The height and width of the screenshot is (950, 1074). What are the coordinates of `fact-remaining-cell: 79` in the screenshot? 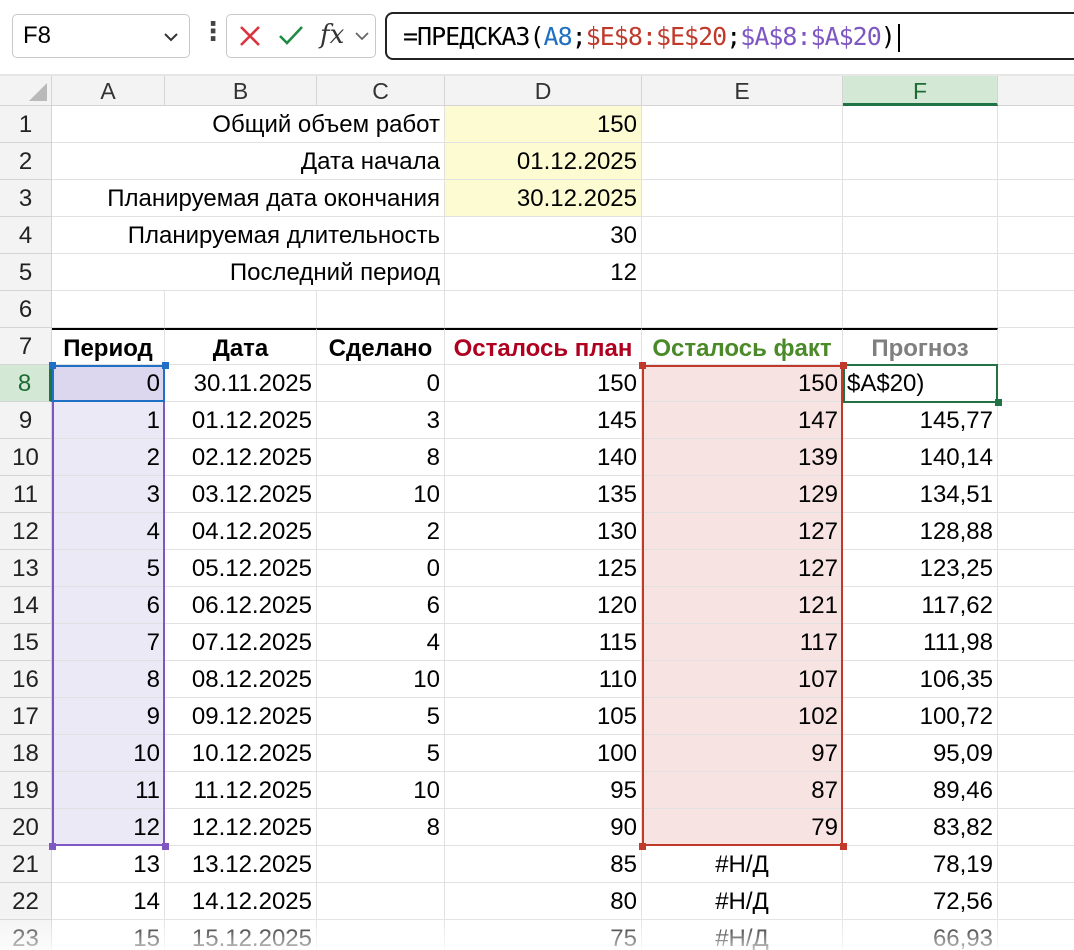 It's located at (742, 827).